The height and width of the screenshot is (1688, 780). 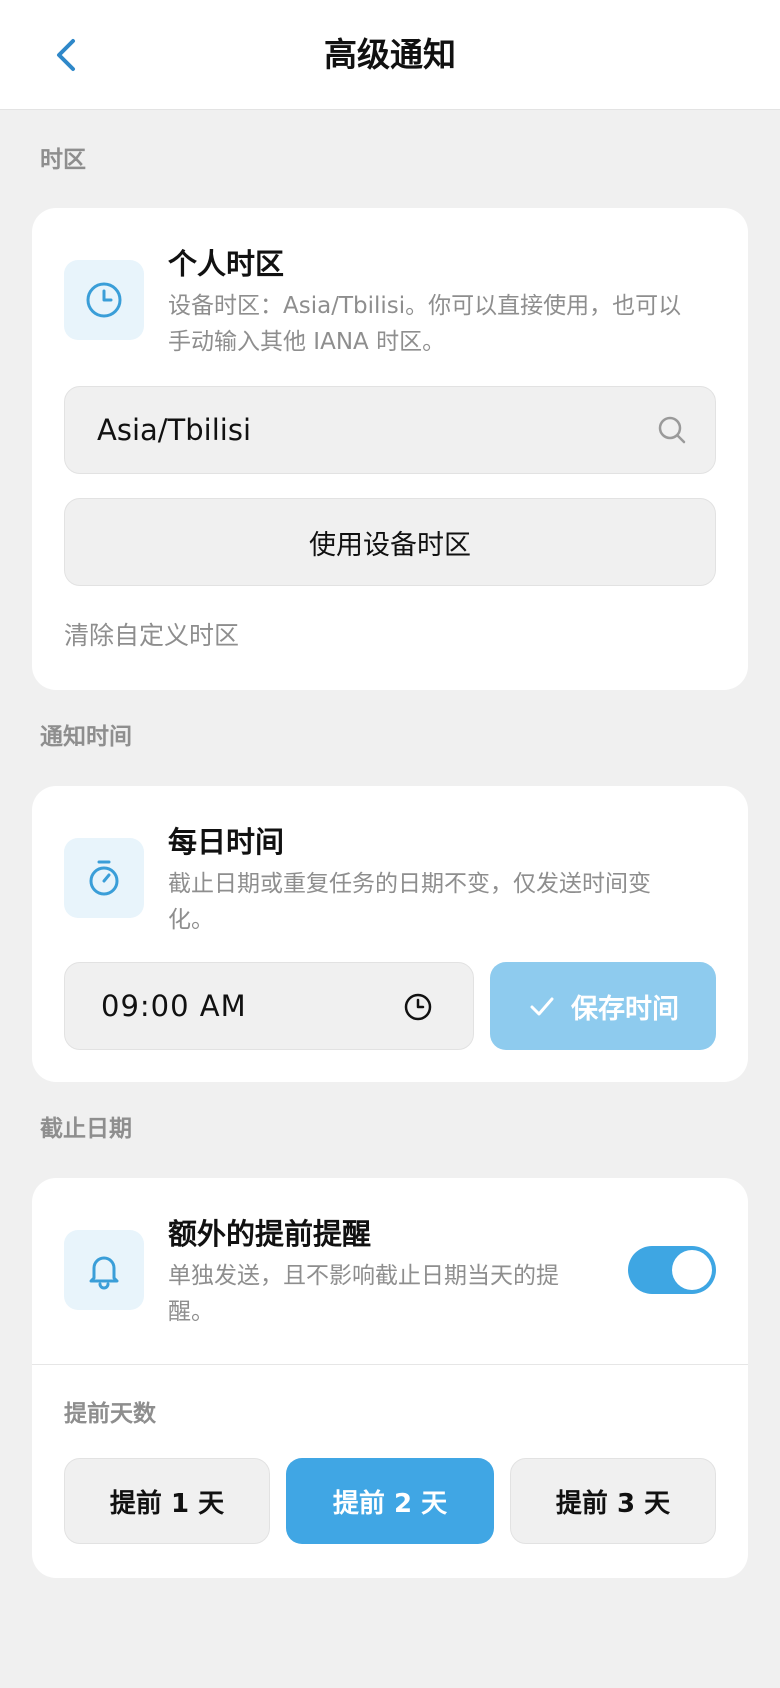 I want to click on save-time-label: 保存时间, so click(x=625, y=1009).